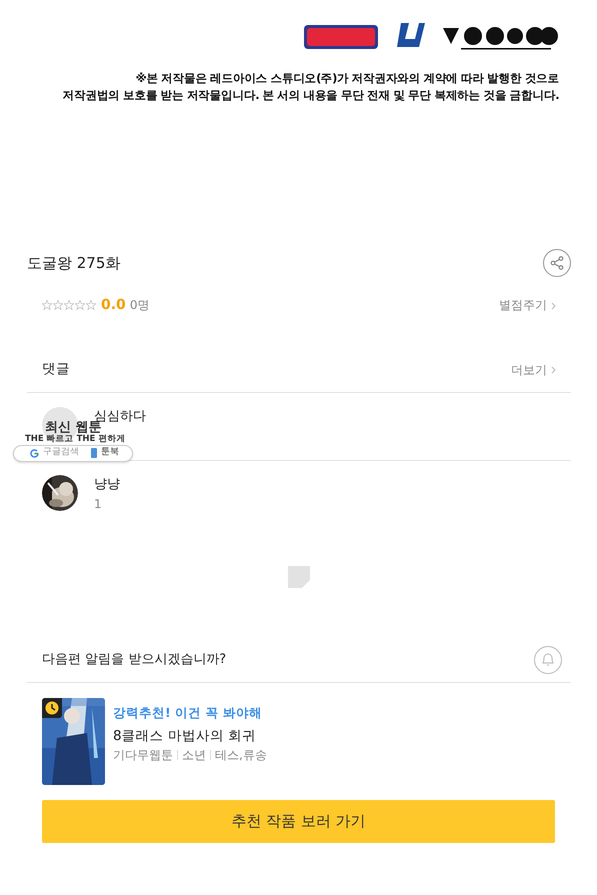  I want to click on clock-icon, so click(52, 708).